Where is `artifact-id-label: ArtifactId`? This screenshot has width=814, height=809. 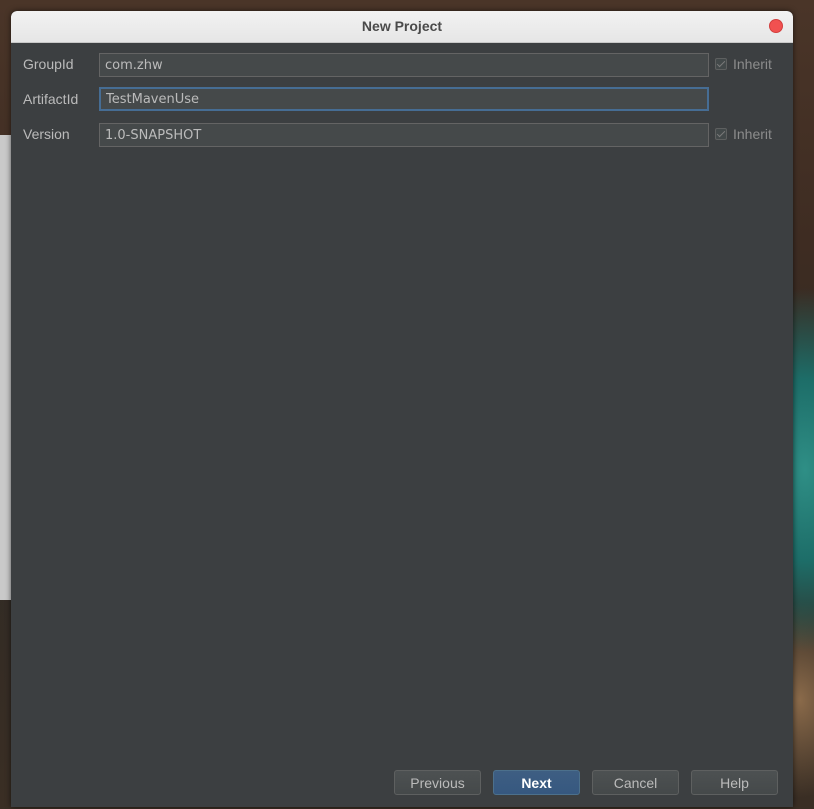 artifact-id-label: ArtifactId is located at coordinates (51, 99).